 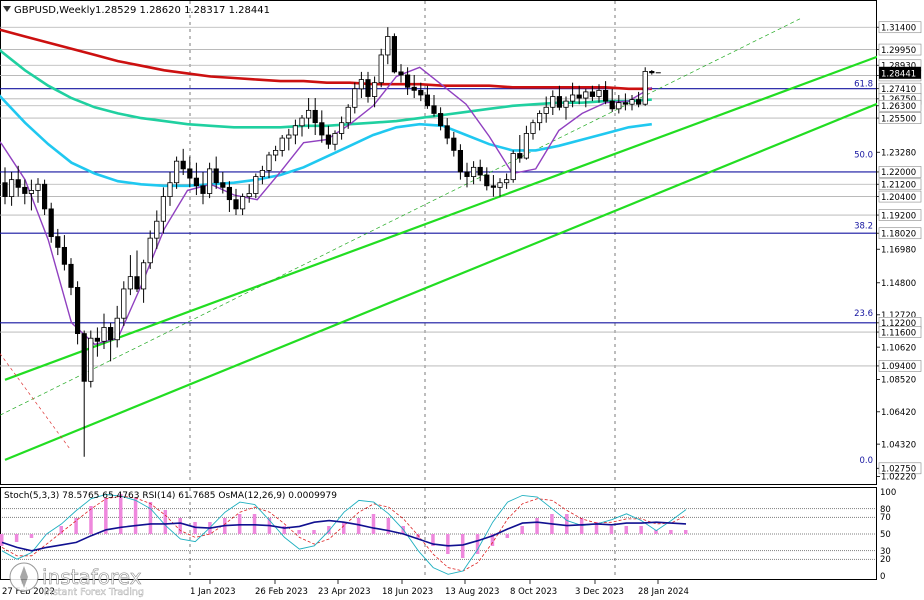 I want to click on price-tick-label: 1.25500, so click(x=898, y=119).